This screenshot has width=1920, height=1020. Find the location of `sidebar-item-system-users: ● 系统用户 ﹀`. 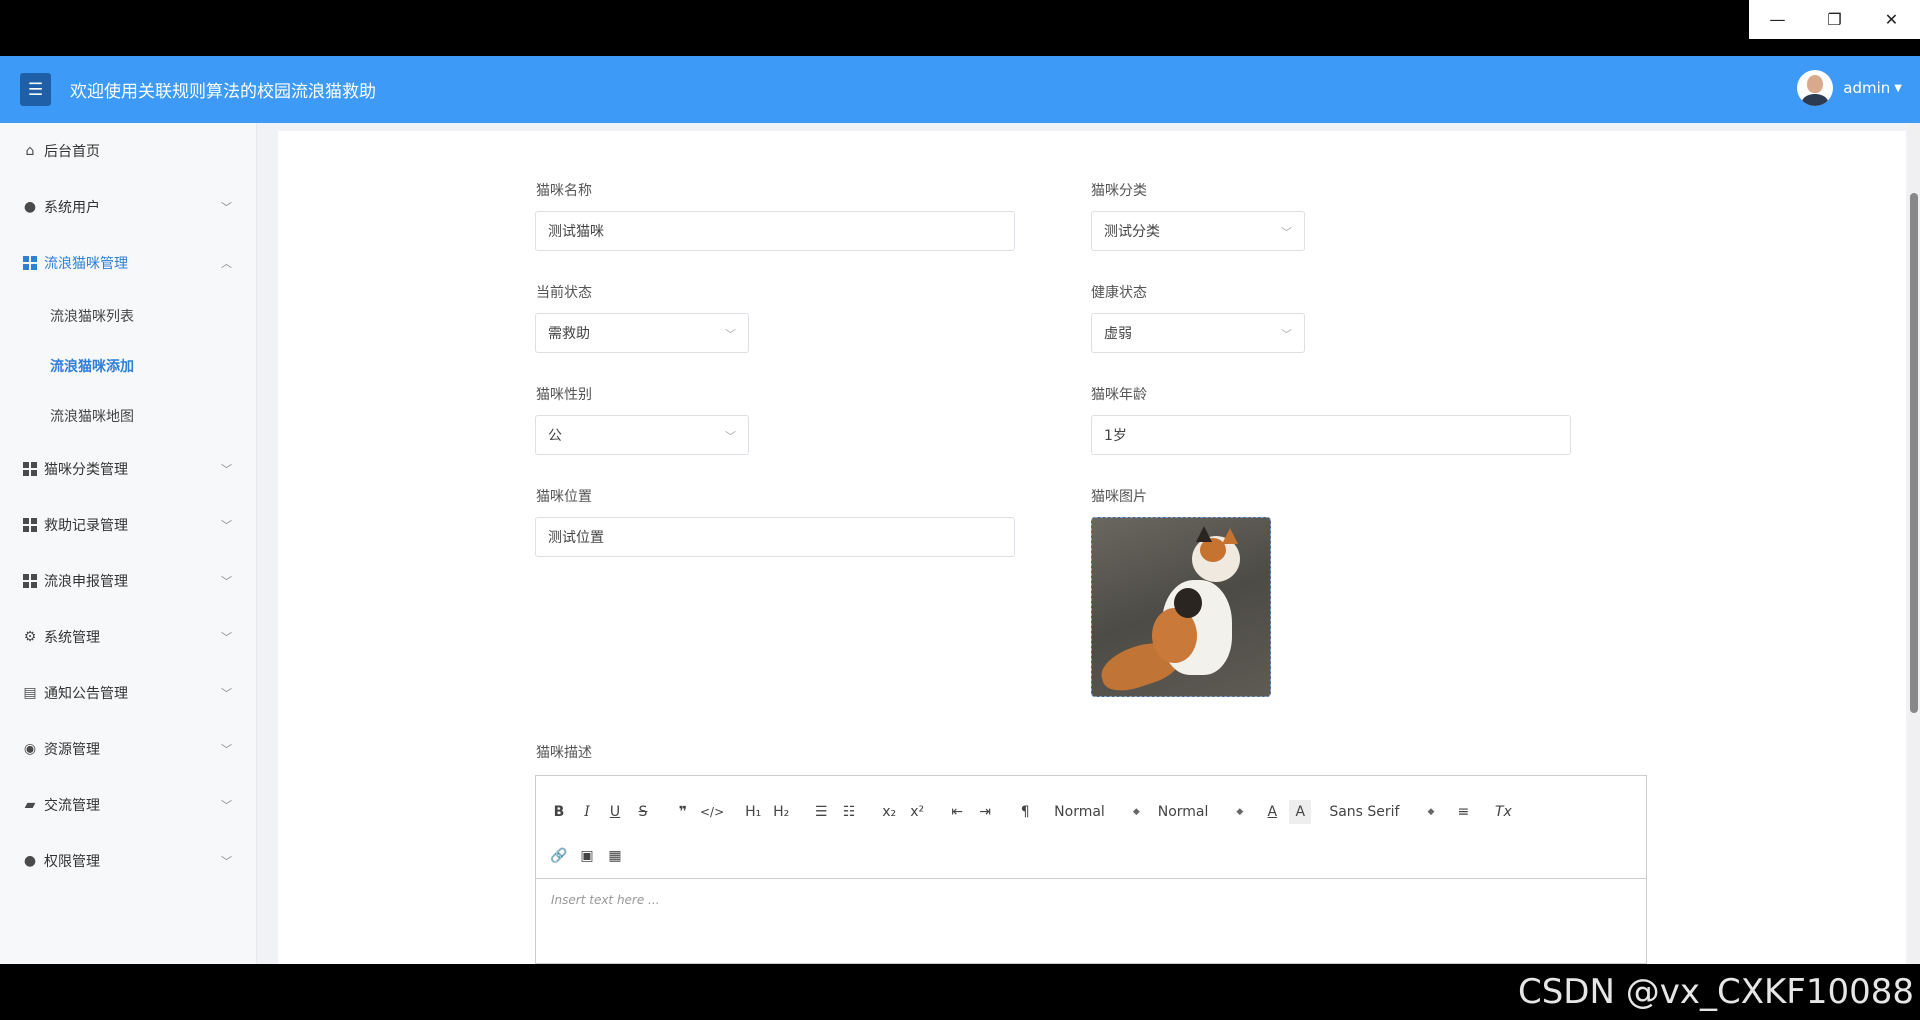

sidebar-item-system-users: ● 系统用户 ﹀ is located at coordinates (128, 207).